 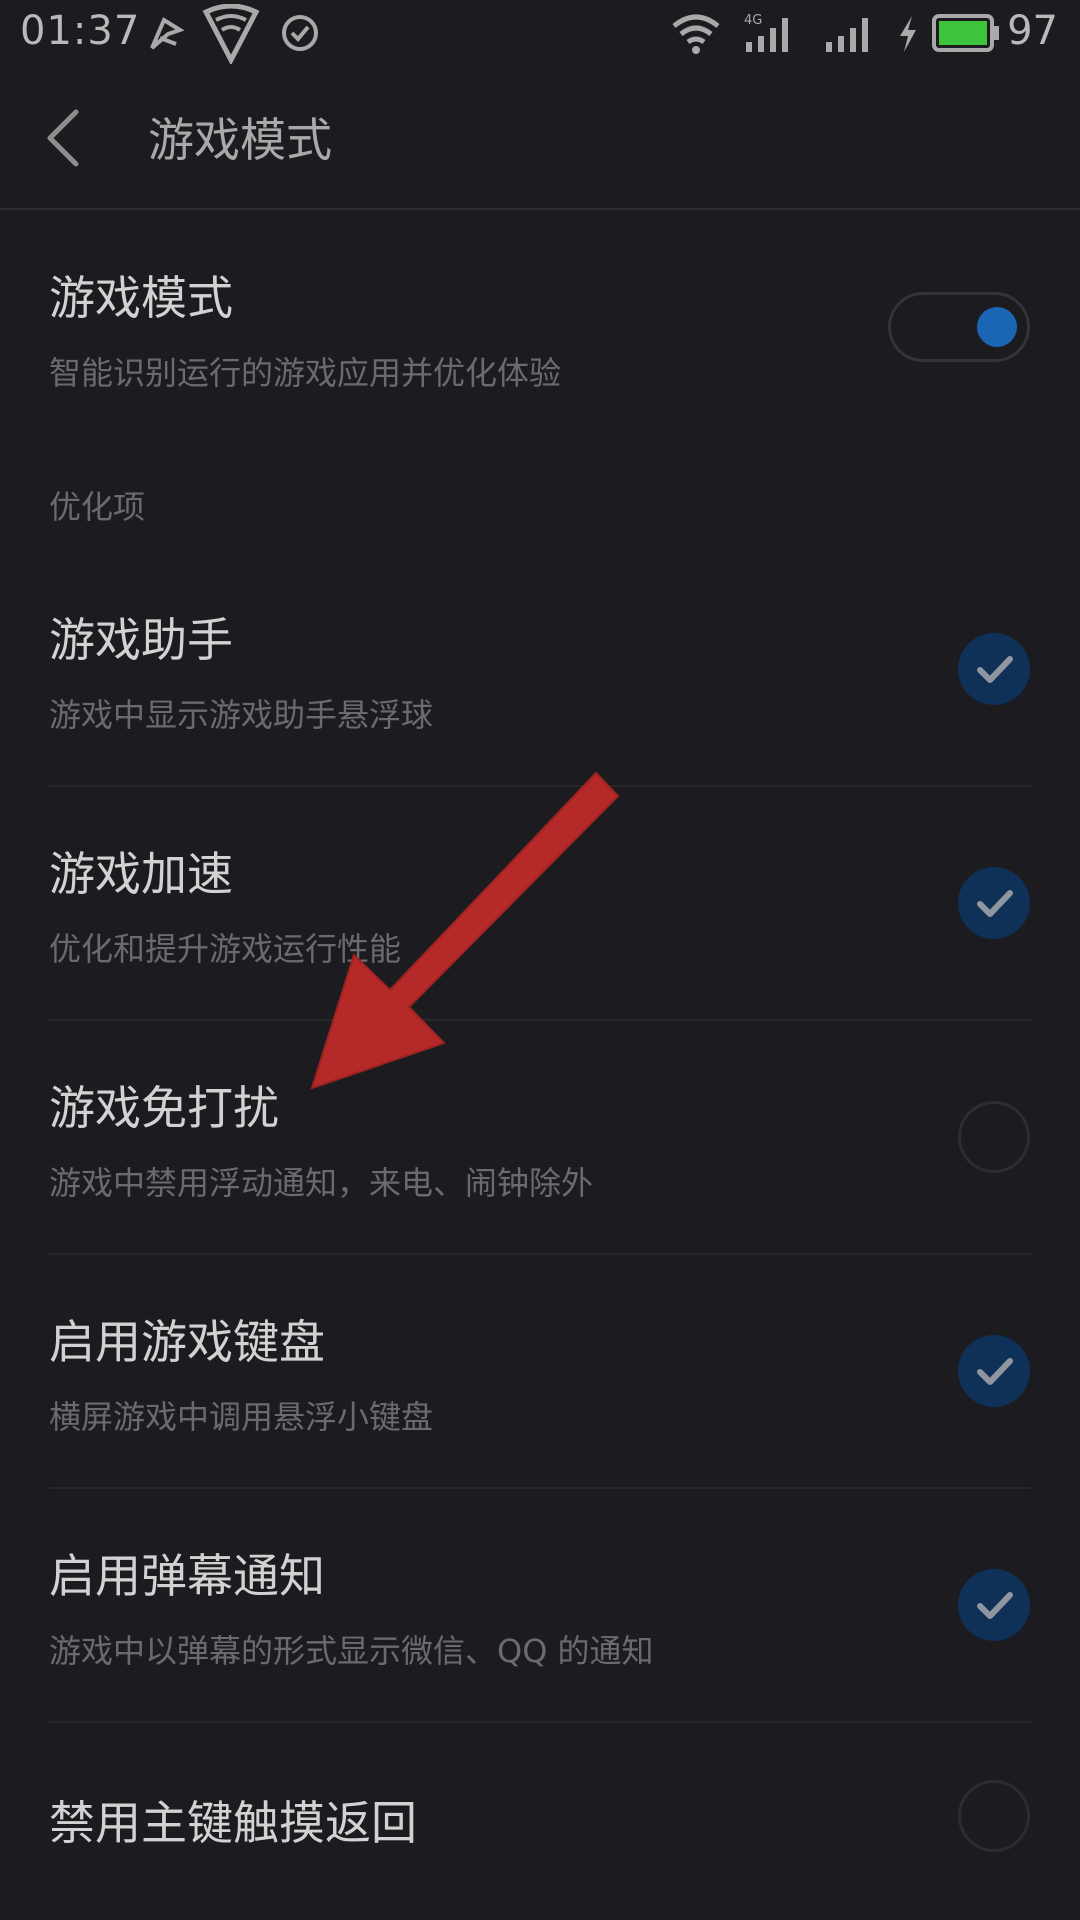 I want to click on toggle-knob, so click(x=997, y=327).